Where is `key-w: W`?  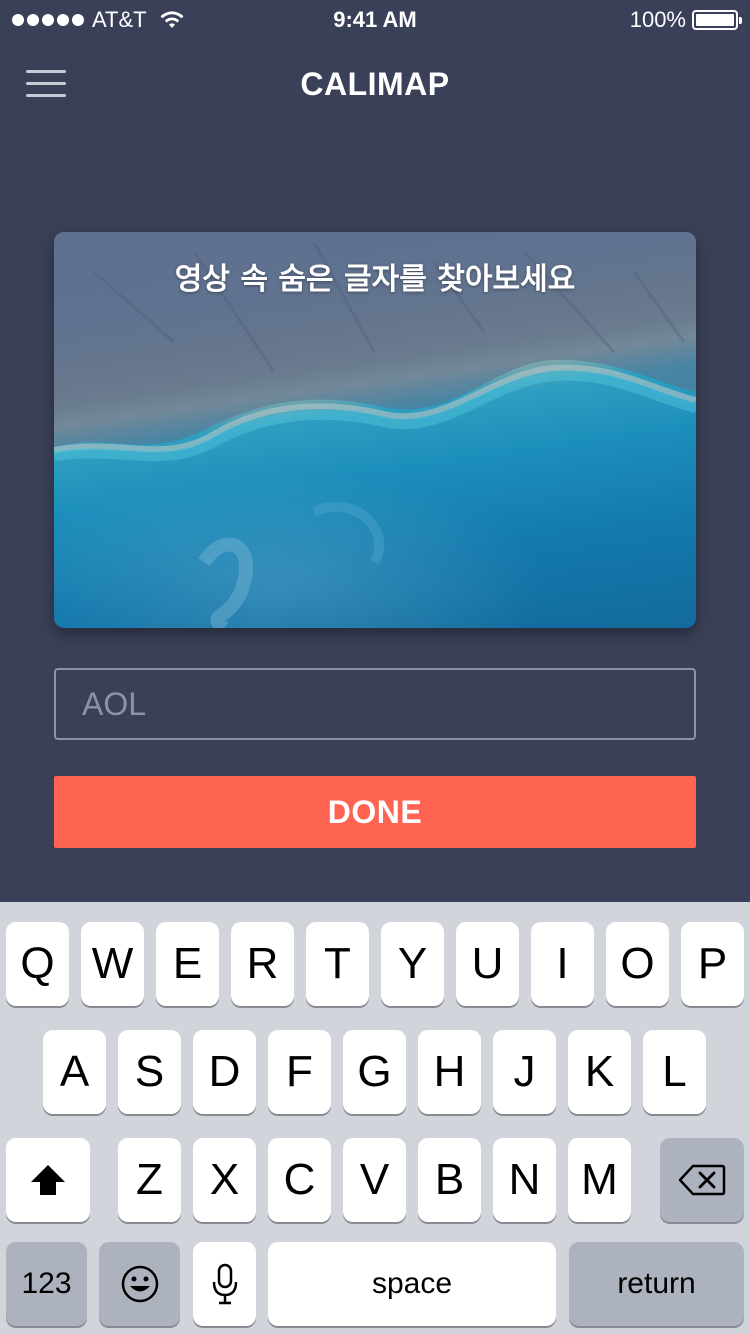
key-w: W is located at coordinates (112, 964).